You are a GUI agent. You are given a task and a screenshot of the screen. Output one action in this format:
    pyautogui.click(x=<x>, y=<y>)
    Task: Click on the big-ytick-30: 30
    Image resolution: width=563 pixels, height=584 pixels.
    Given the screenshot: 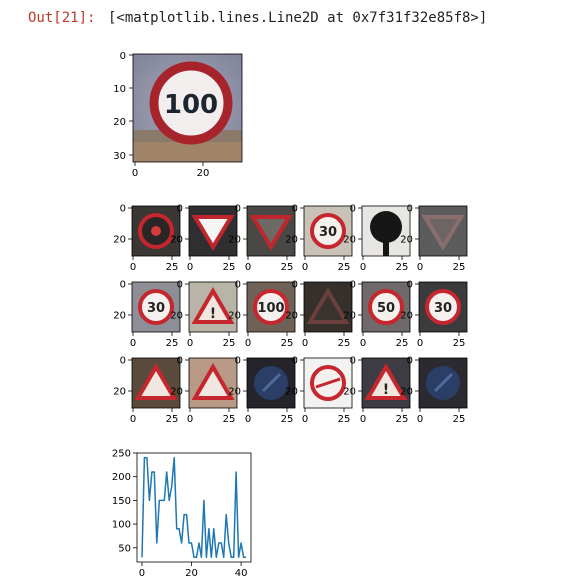 What is the action you would take?
    pyautogui.click(x=119, y=156)
    